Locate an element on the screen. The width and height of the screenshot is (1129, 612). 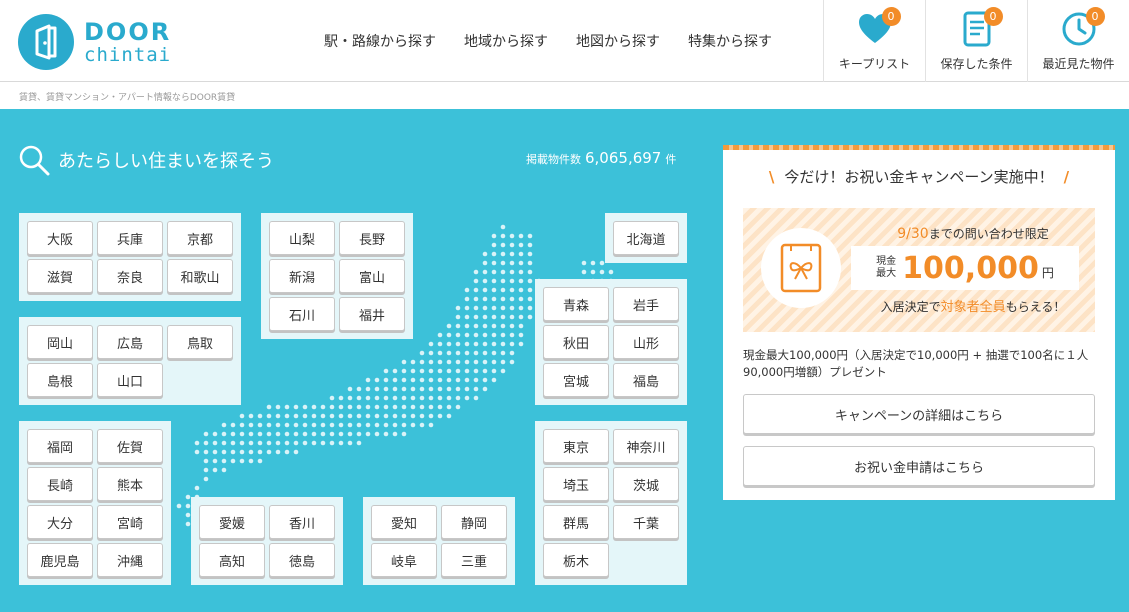
site-logo: DOOR chintai is located at coordinates (94, 42).